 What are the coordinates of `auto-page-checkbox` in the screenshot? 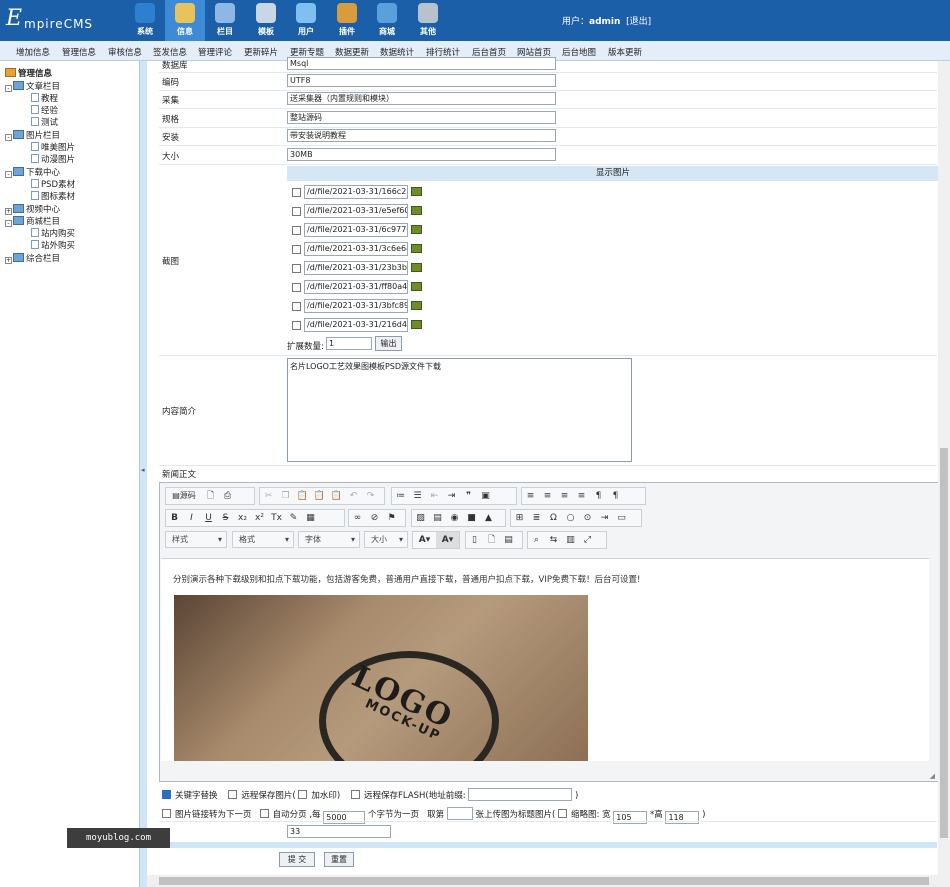 It's located at (264, 813).